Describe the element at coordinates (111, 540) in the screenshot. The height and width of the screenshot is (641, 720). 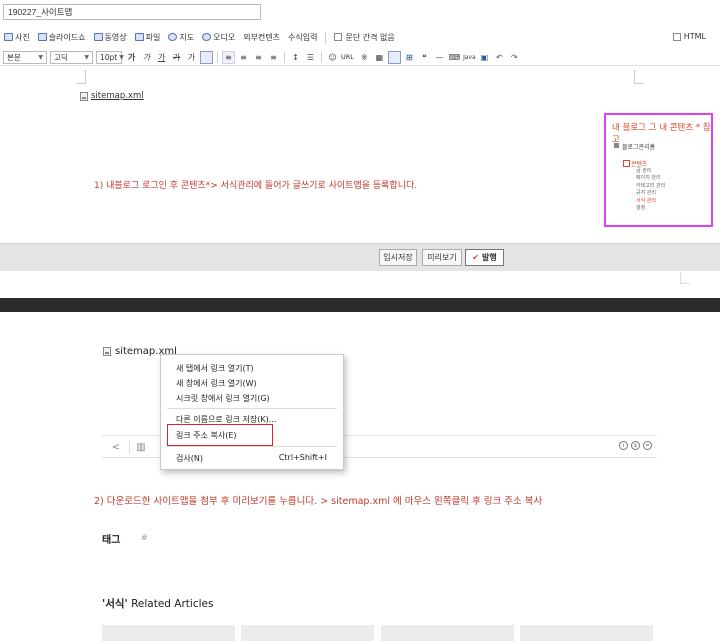
I see `tag-label: 태그` at that location.